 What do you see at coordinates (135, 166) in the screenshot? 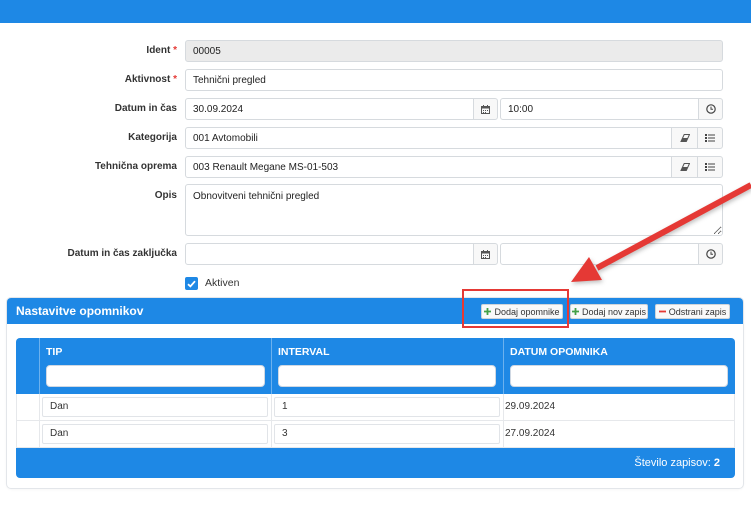
I see `tehnicna-oprema-label: Tehnična oprema` at bounding box center [135, 166].